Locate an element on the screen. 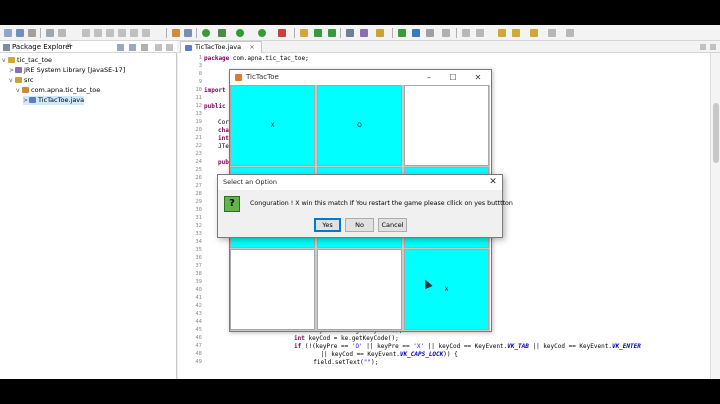 Image resolution: width=720 pixels, height=404 pixels. dialog-titlebar: Select an Option ✕ is located at coordinates (360, 182).